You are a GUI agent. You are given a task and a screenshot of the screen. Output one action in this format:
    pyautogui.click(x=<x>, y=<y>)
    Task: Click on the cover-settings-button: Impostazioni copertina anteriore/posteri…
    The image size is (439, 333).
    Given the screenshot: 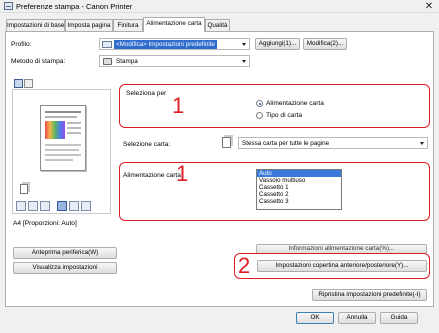 What is the action you would take?
    pyautogui.click(x=342, y=266)
    